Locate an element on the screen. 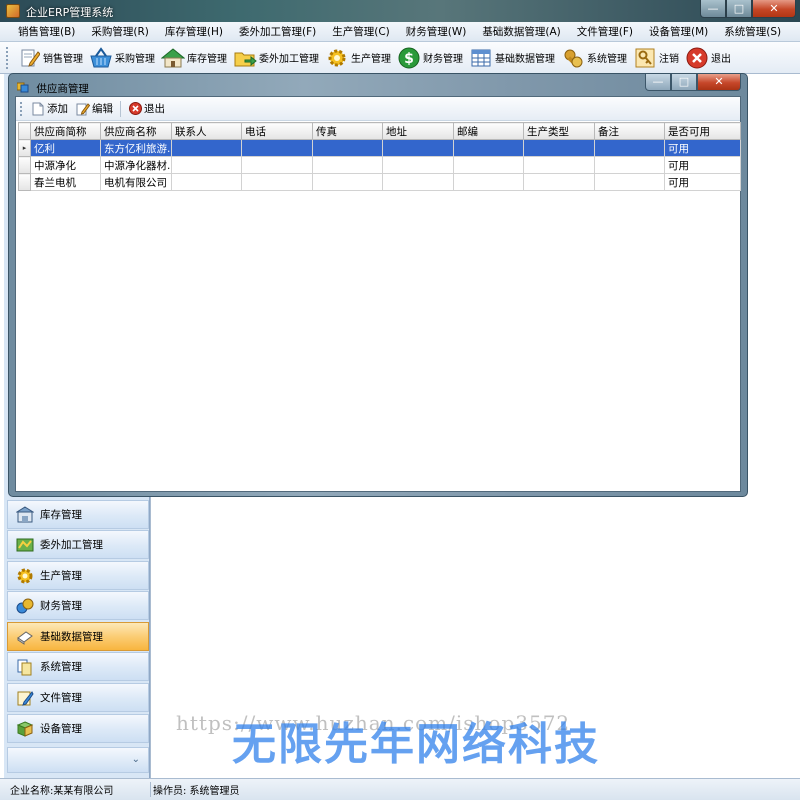 This screenshot has height=800, width=800. column-header: 生产类型 is located at coordinates (559, 131).